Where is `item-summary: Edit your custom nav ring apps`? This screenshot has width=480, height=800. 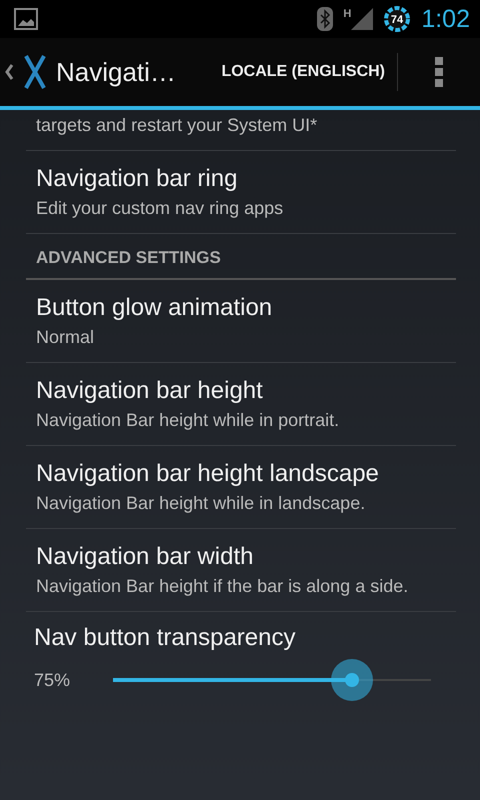
item-summary: Edit your custom nav ring apps is located at coordinates (160, 208).